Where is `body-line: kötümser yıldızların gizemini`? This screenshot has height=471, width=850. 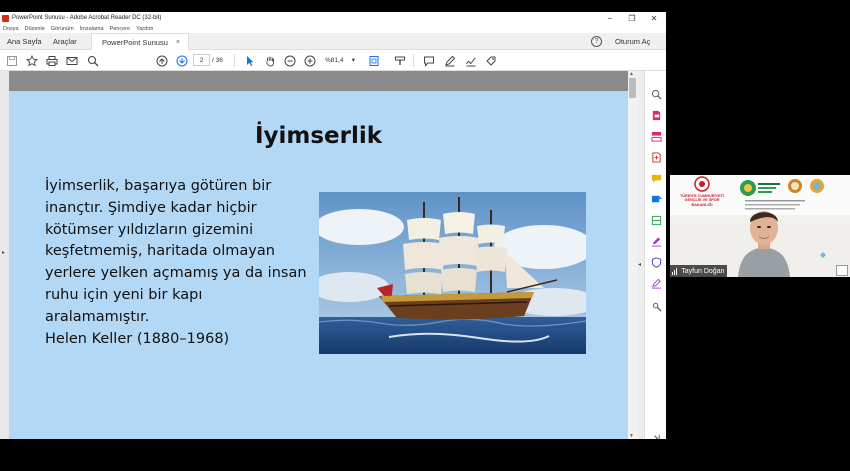
body-line: kötümser yıldızların gizemini is located at coordinates (149, 229).